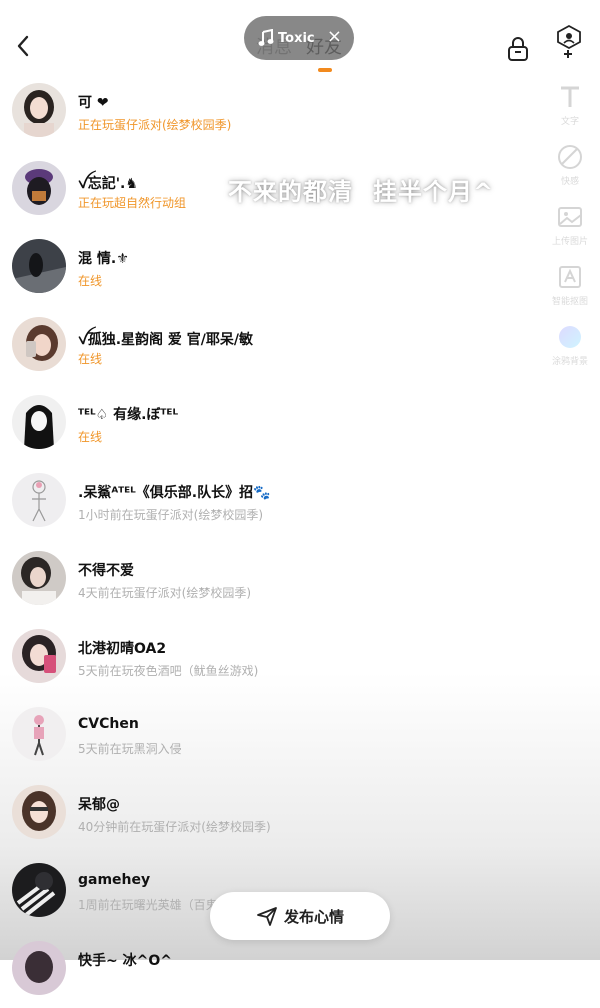 The image size is (600, 1008). Describe the element at coordinates (270, 969) in the screenshot. I see `friend-row: 快手~ 冰^O^` at that location.